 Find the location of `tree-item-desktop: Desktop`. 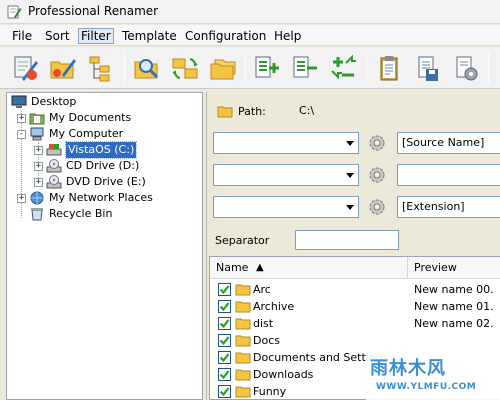

tree-item-desktop: Desktop is located at coordinates (43, 102).